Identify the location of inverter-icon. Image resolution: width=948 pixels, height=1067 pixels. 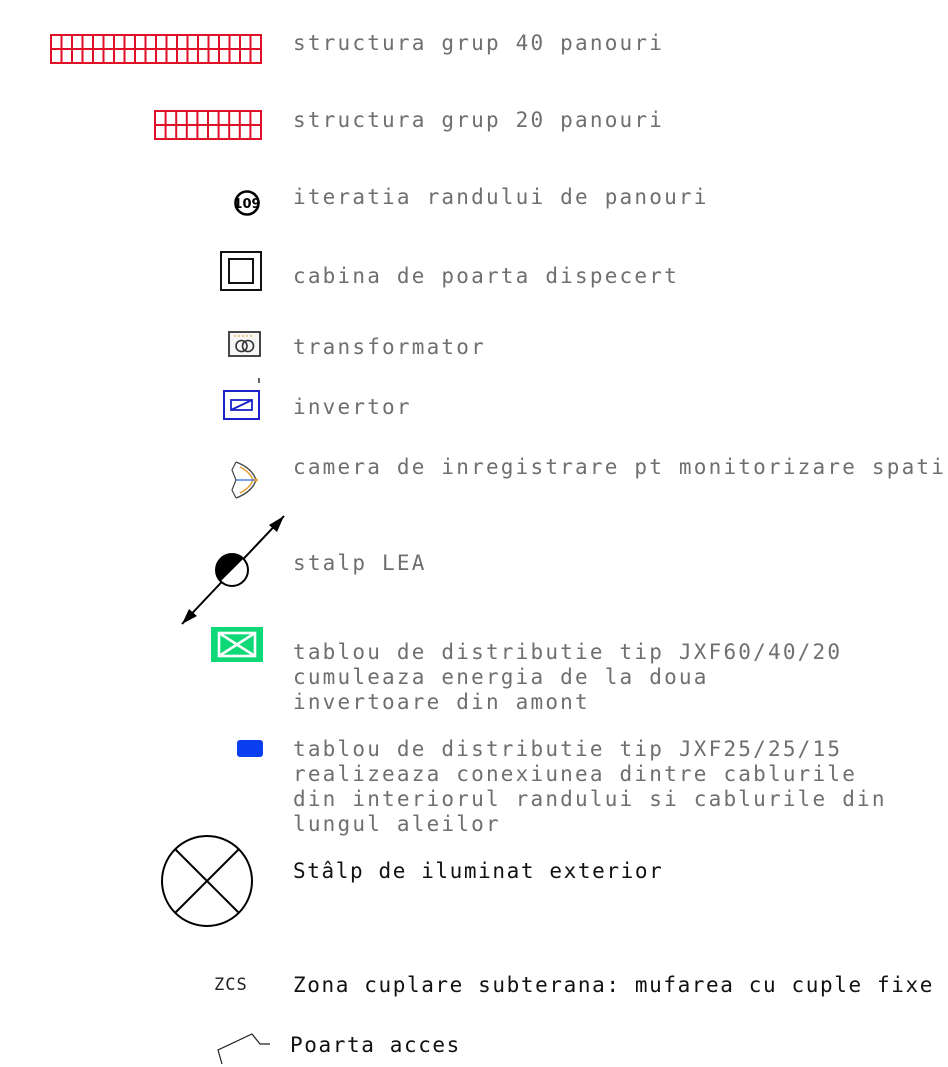
(241, 399).